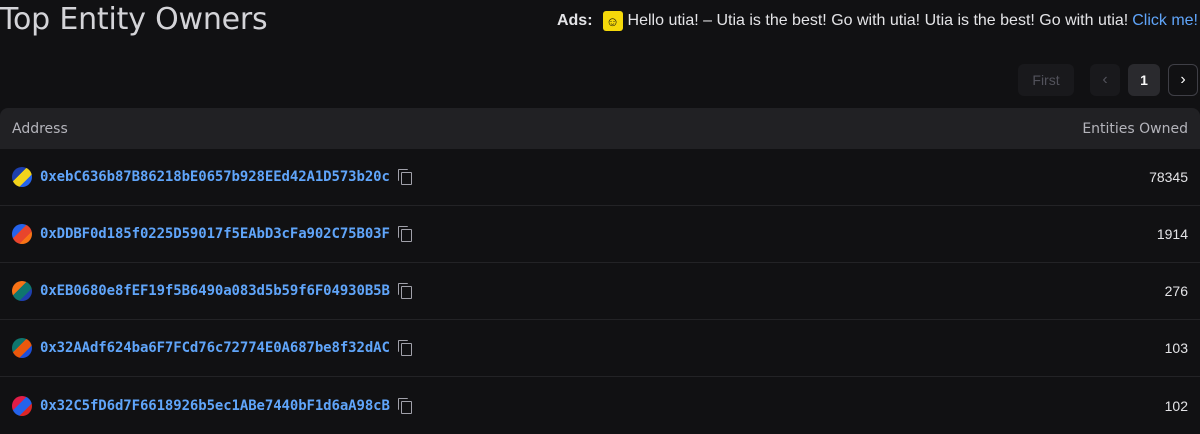 The height and width of the screenshot is (434, 1200). I want to click on chevron-left-icon: ‹, so click(1105, 79).